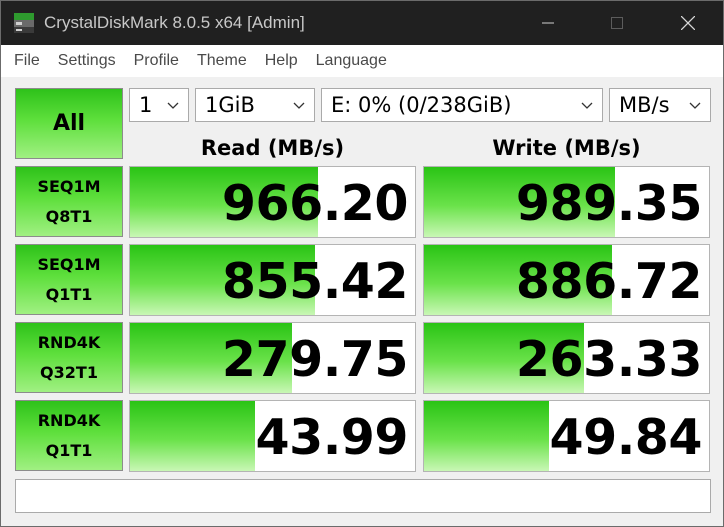 This screenshot has width=724, height=527. I want to click on unit-select: MB/s, so click(660, 105).